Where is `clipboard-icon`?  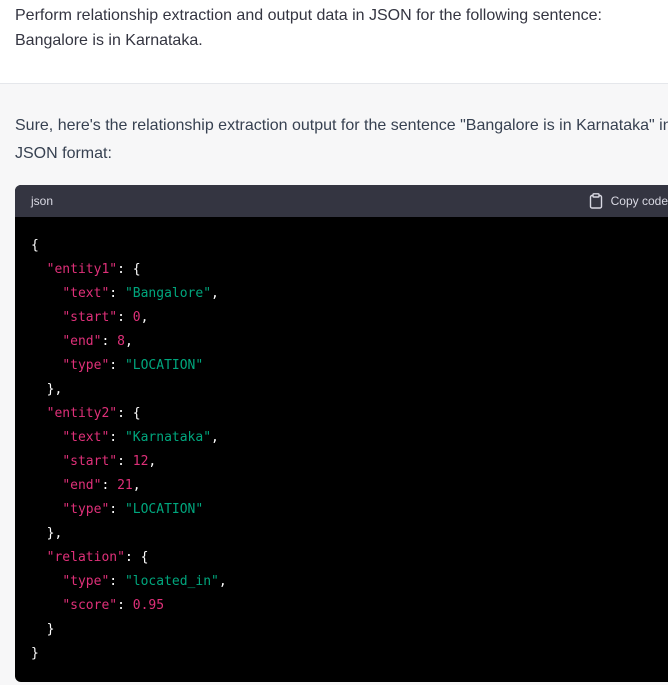
clipboard-icon is located at coordinates (596, 201).